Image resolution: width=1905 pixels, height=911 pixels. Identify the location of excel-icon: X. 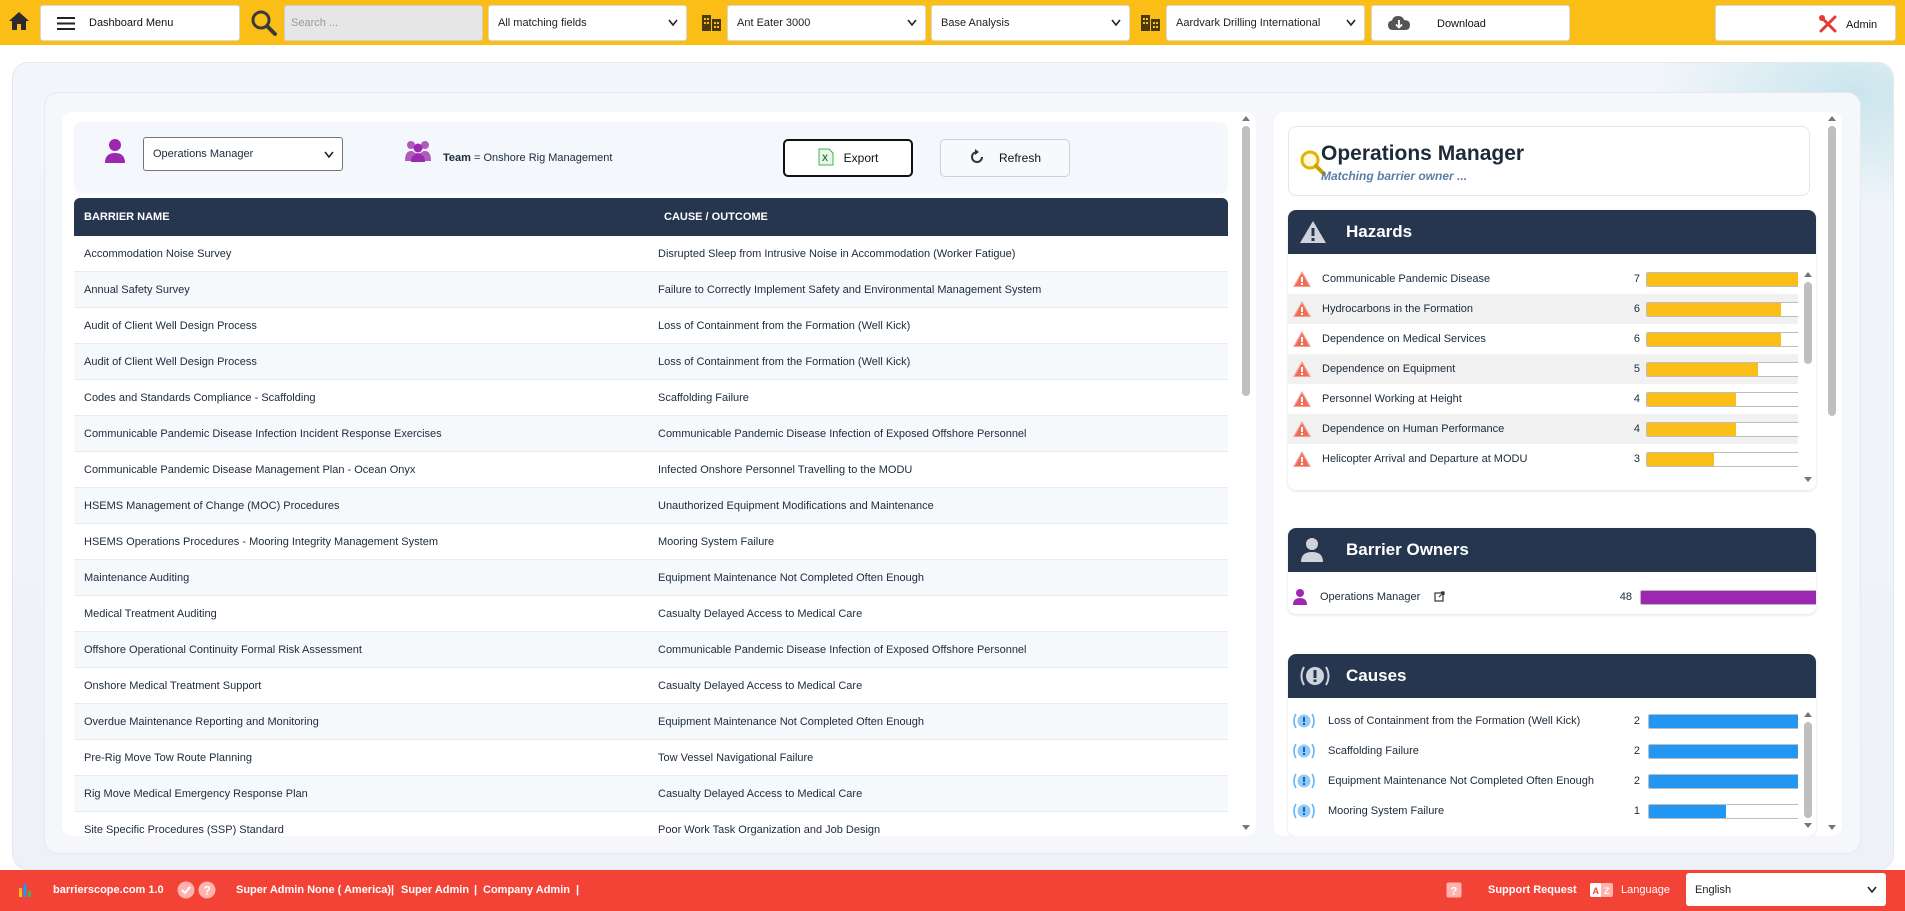
(826, 158).